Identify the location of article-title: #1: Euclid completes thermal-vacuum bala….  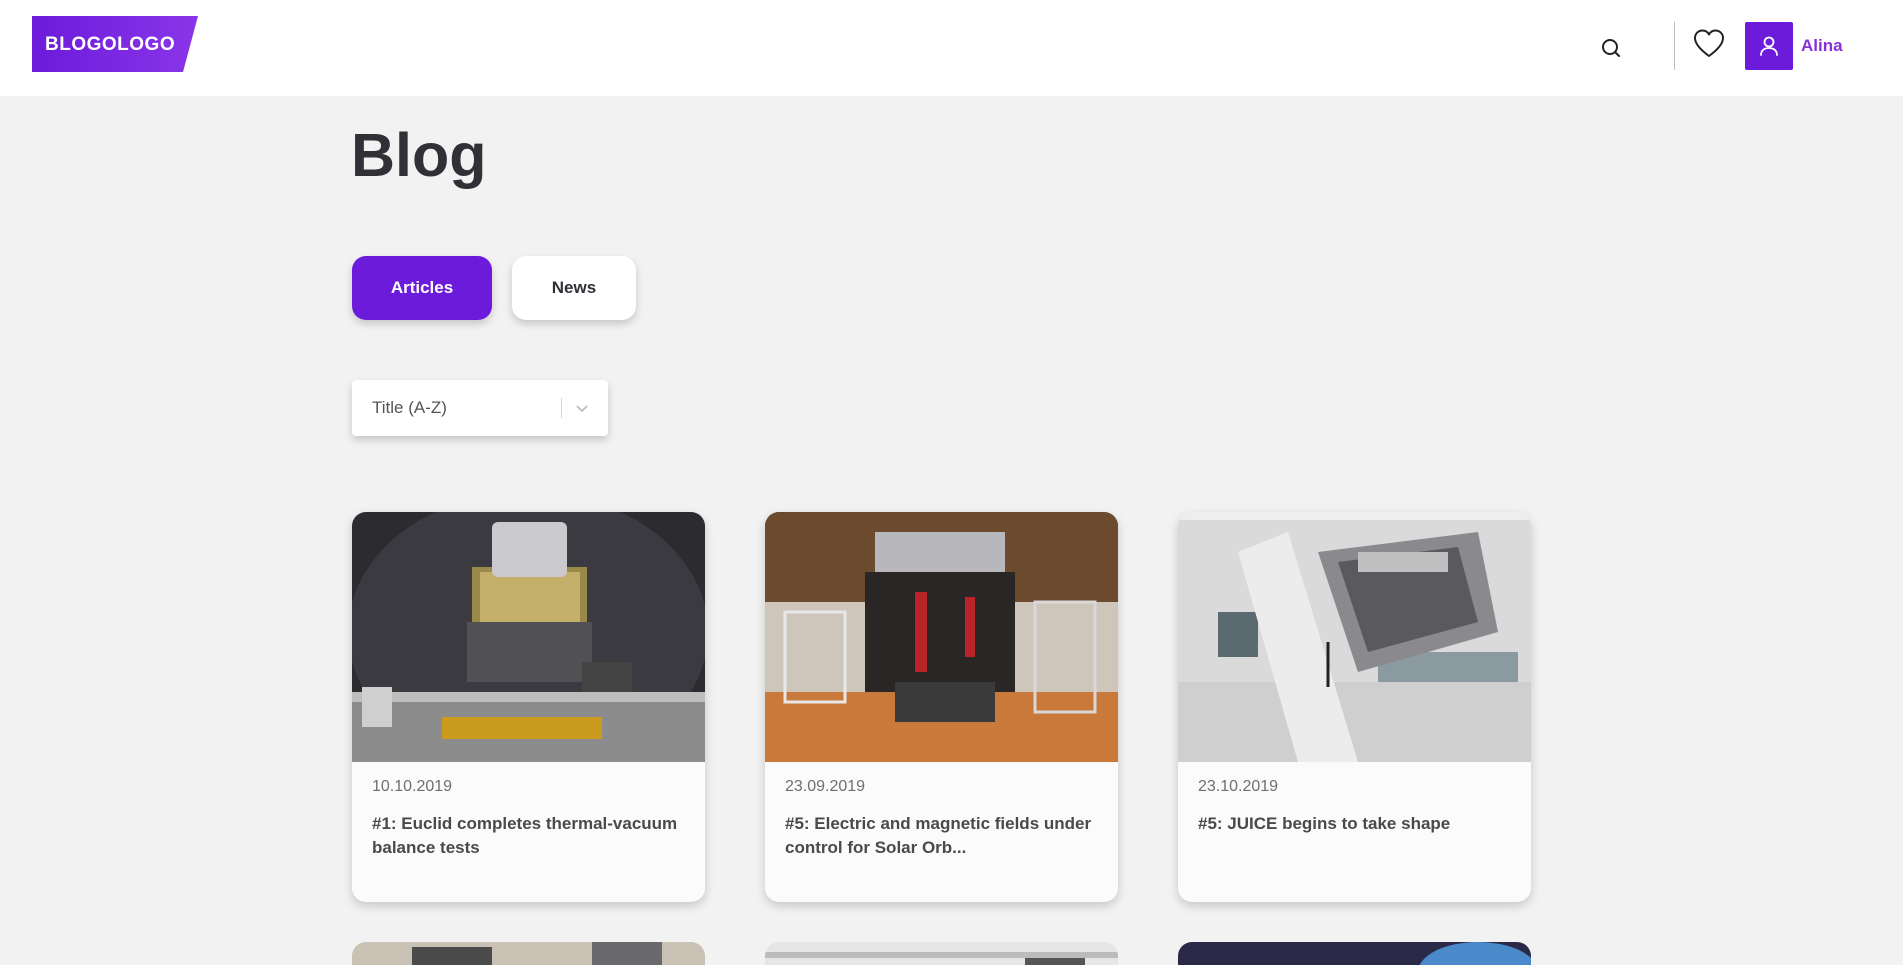
(529, 836).